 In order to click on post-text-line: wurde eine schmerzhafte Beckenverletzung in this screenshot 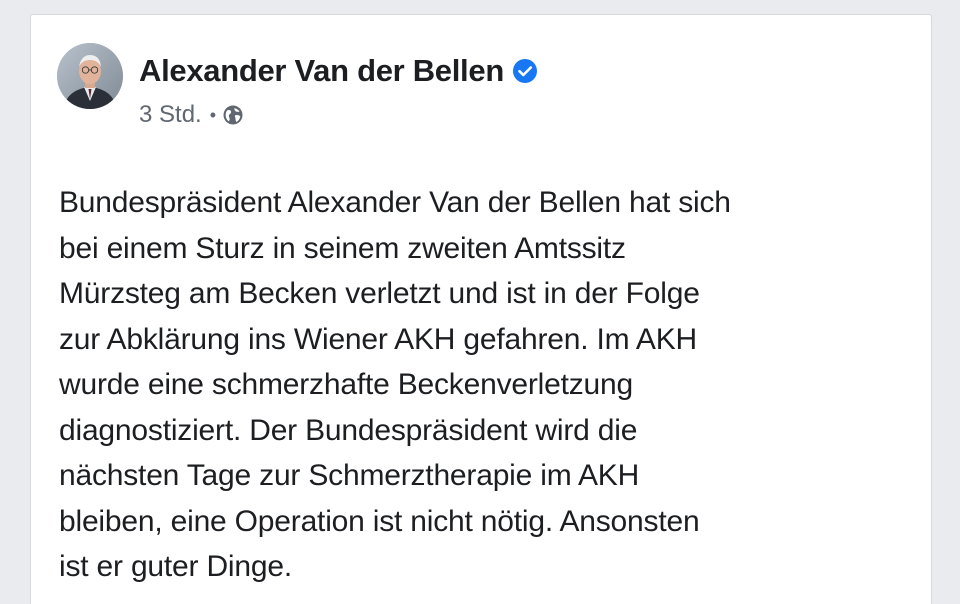, I will do `click(346, 384)`.